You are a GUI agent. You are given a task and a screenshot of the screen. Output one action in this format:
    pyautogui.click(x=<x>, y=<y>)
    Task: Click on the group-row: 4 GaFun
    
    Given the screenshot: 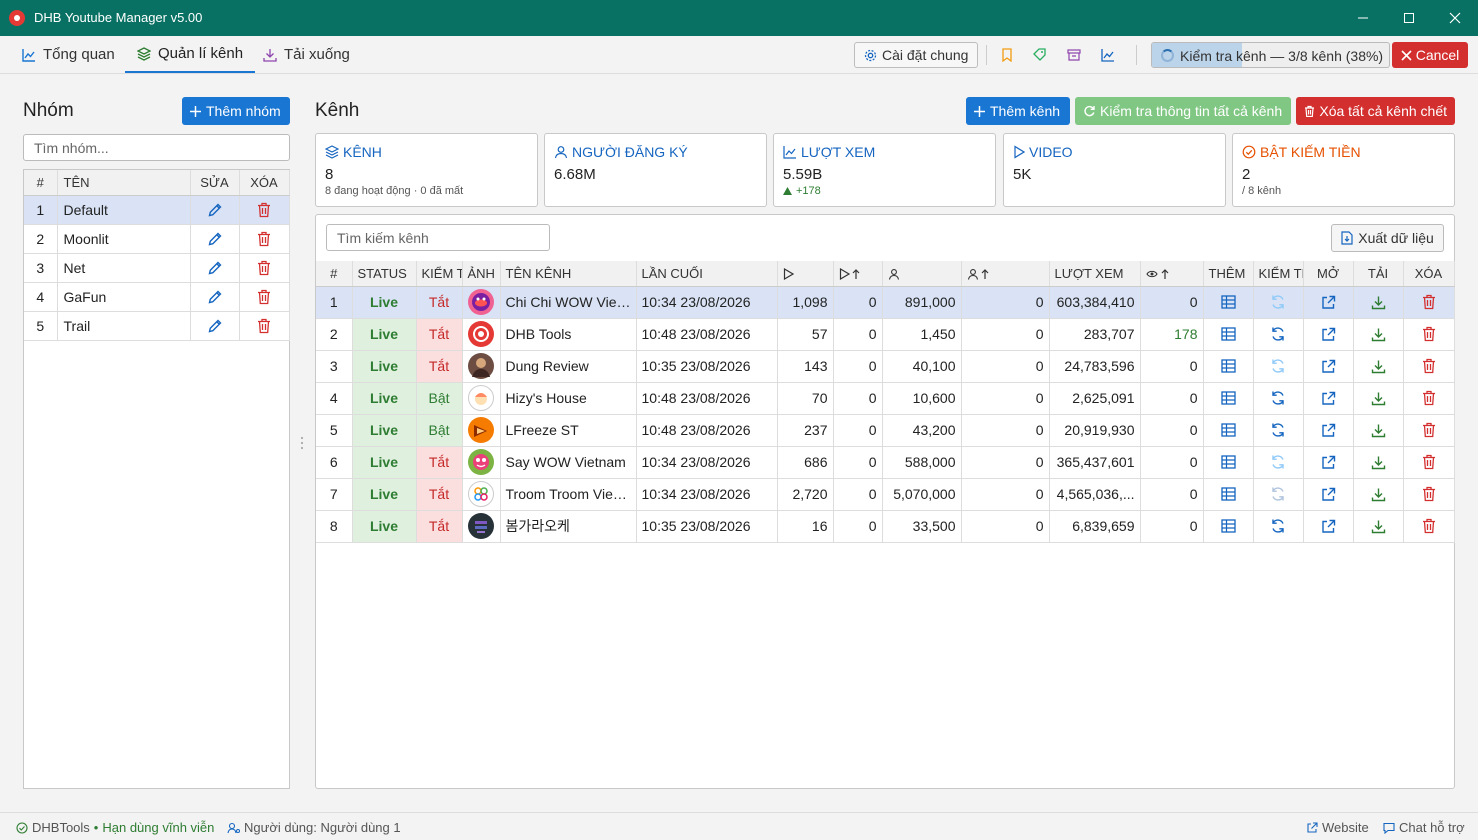 What is the action you would take?
    pyautogui.click(x=157, y=297)
    